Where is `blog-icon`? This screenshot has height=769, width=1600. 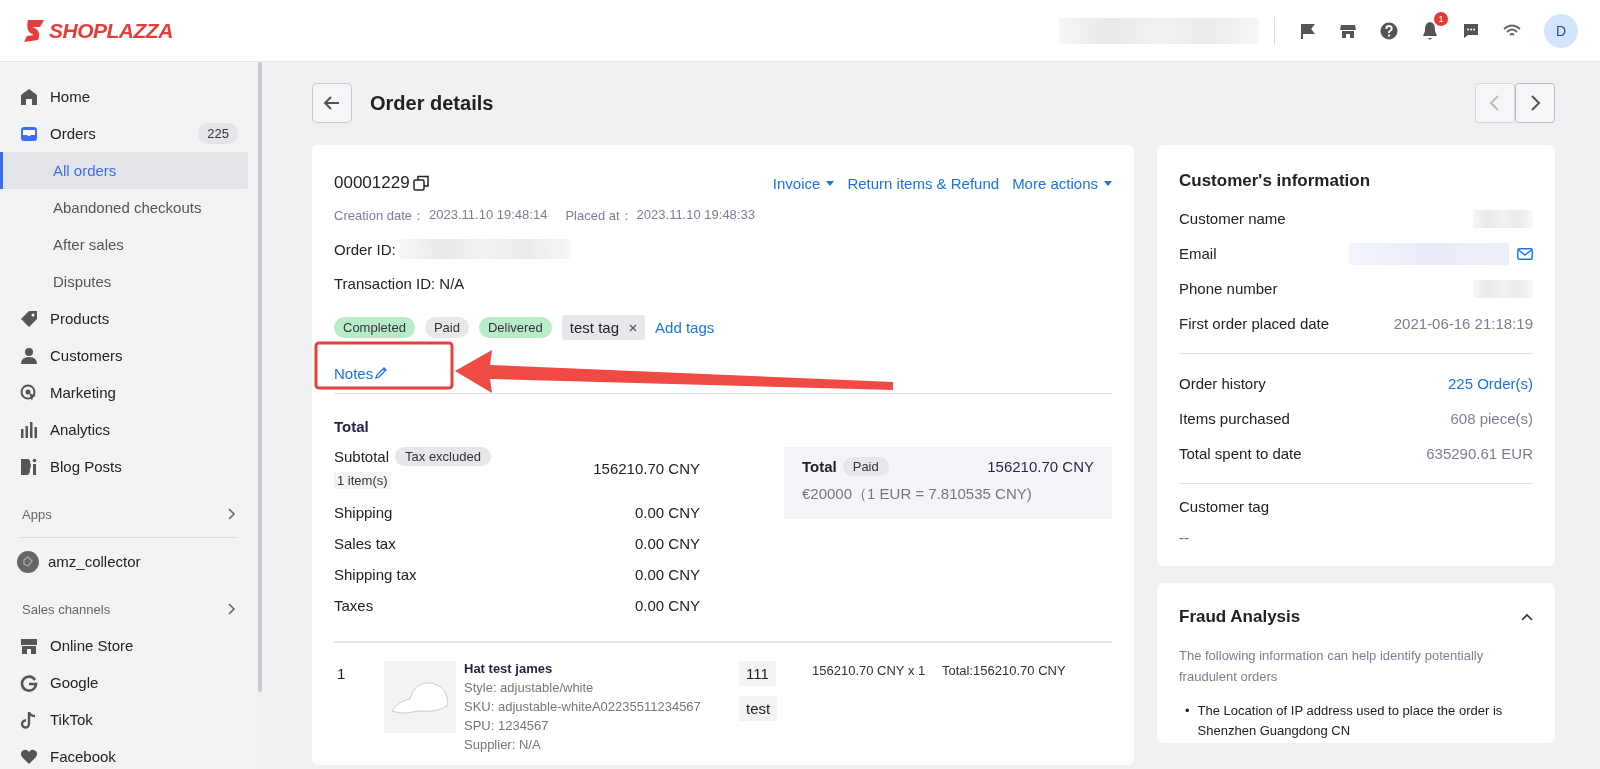 blog-icon is located at coordinates (29, 466).